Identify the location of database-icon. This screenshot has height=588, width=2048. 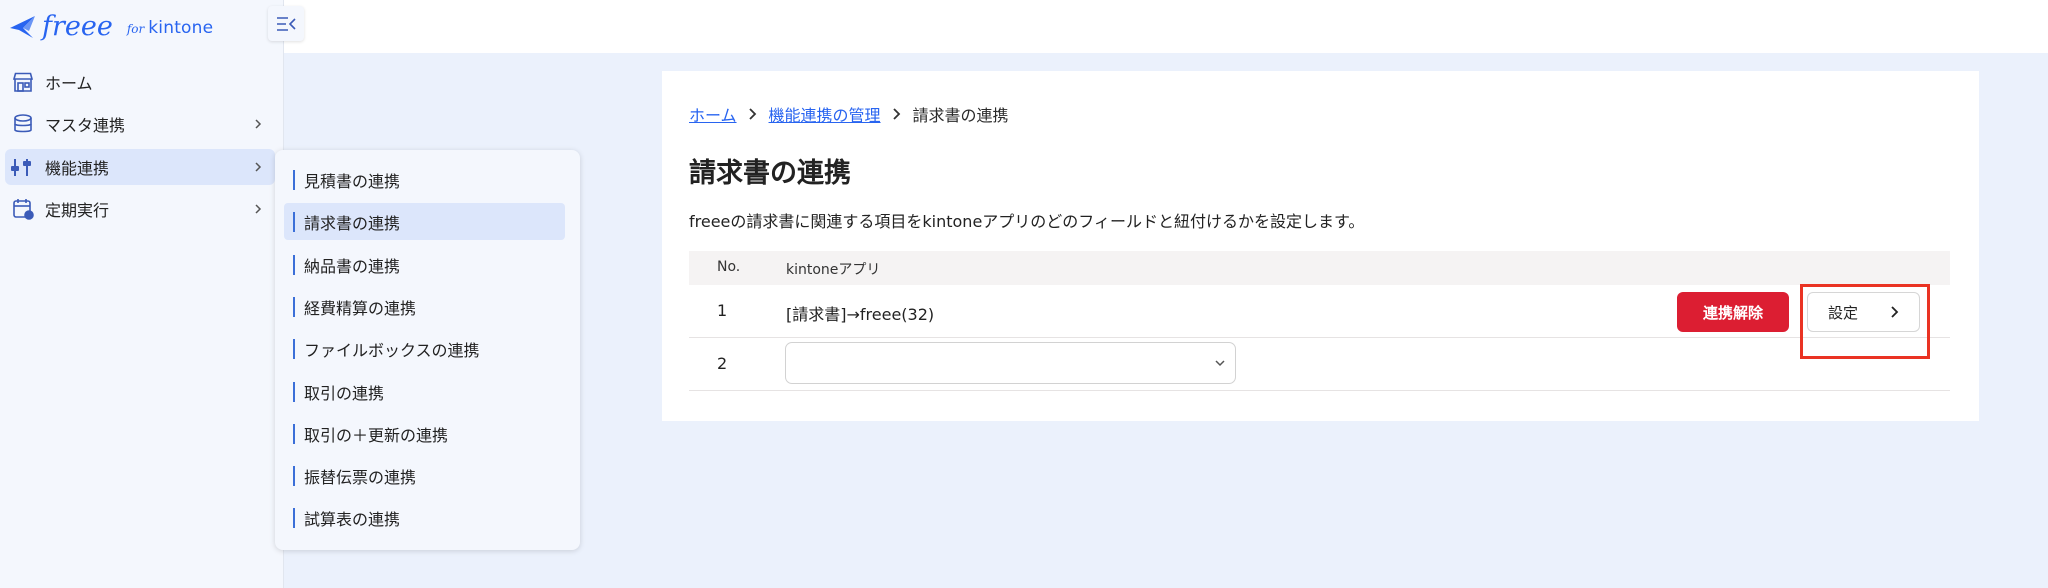
(23, 124).